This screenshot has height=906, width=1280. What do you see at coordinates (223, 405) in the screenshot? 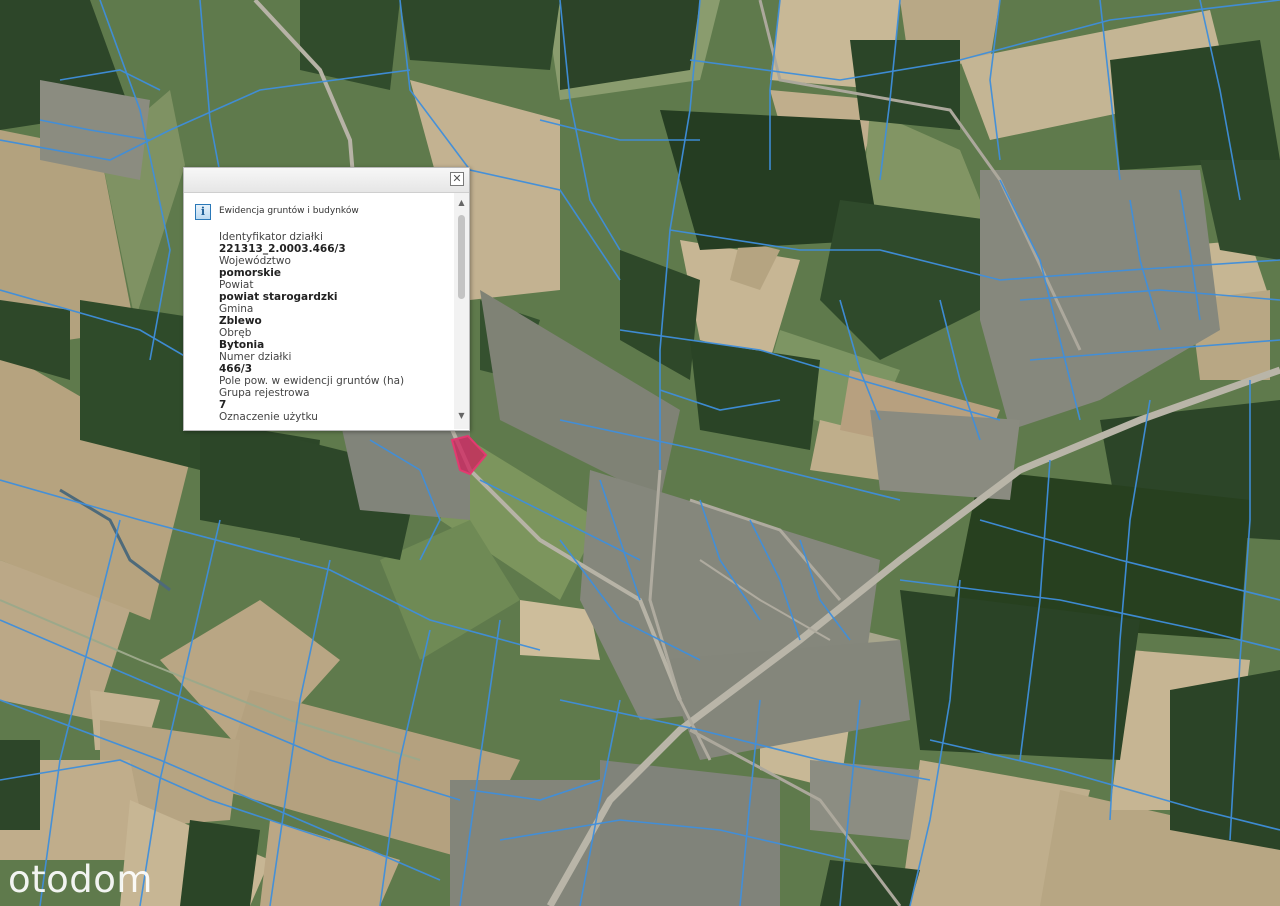
I see `attr-value-register-group: 7` at bounding box center [223, 405].